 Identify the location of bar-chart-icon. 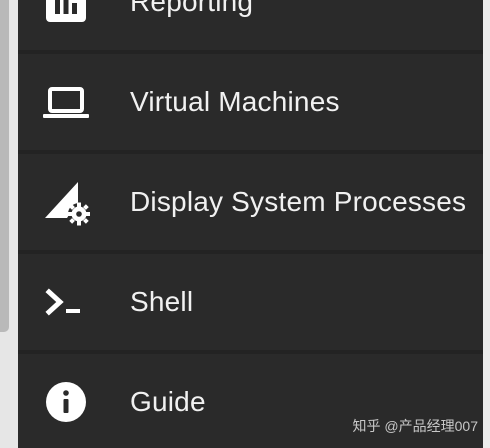
(66, 13).